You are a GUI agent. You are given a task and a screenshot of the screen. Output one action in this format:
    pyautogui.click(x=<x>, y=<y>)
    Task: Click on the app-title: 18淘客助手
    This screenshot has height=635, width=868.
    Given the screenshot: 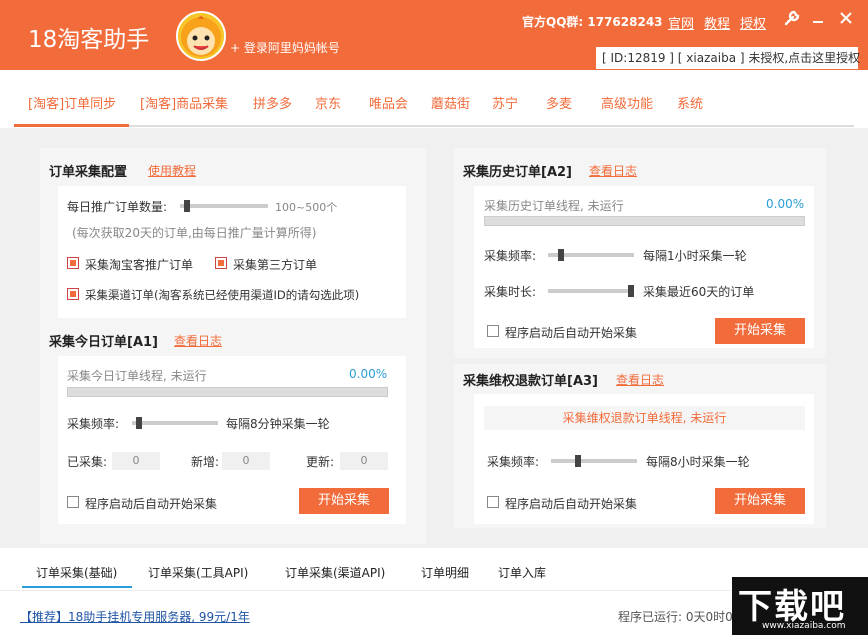 What is the action you would take?
    pyautogui.click(x=89, y=40)
    